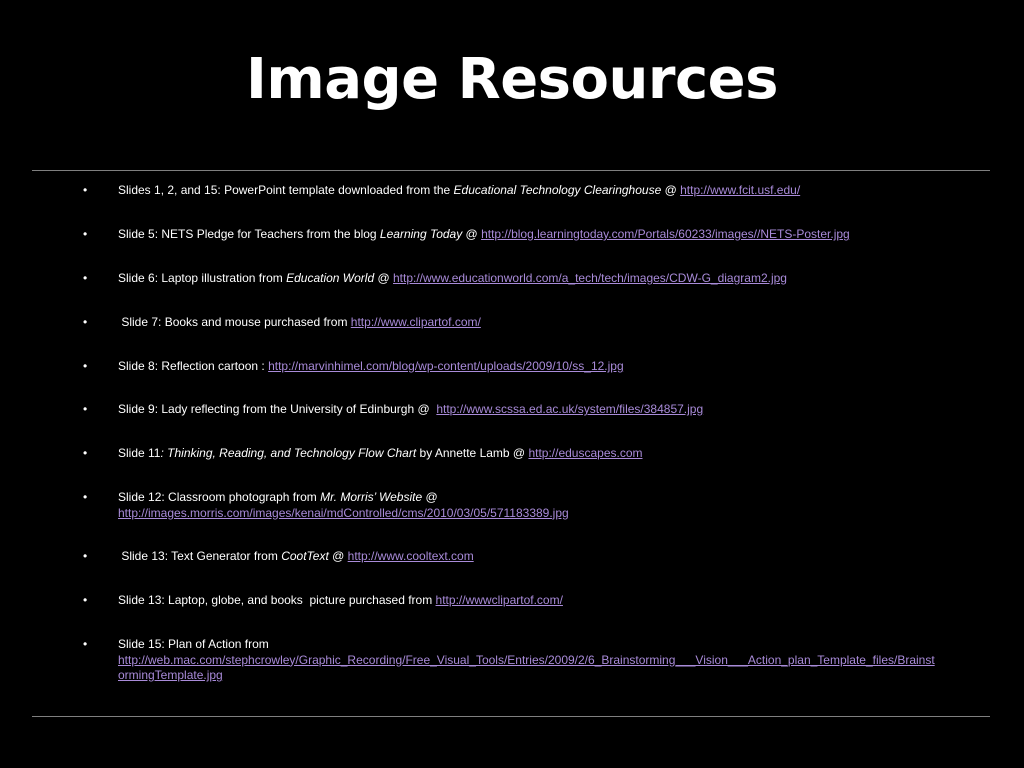 The image size is (1024, 768). I want to click on resource-text: Slide 15: Plan of Action from, so click(193, 644).